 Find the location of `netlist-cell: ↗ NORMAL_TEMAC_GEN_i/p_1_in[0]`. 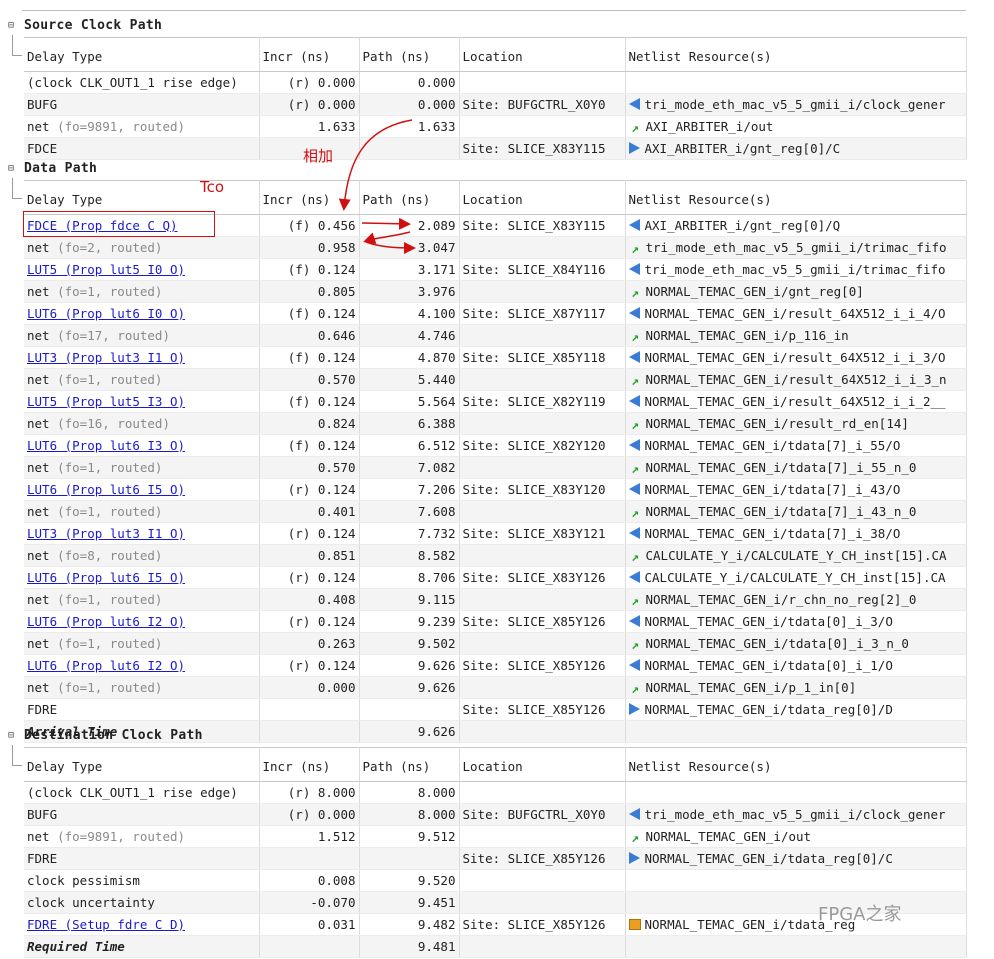

netlist-cell: ↗ NORMAL_TEMAC_GEN_i/p_1_in[0] is located at coordinates (796, 687).